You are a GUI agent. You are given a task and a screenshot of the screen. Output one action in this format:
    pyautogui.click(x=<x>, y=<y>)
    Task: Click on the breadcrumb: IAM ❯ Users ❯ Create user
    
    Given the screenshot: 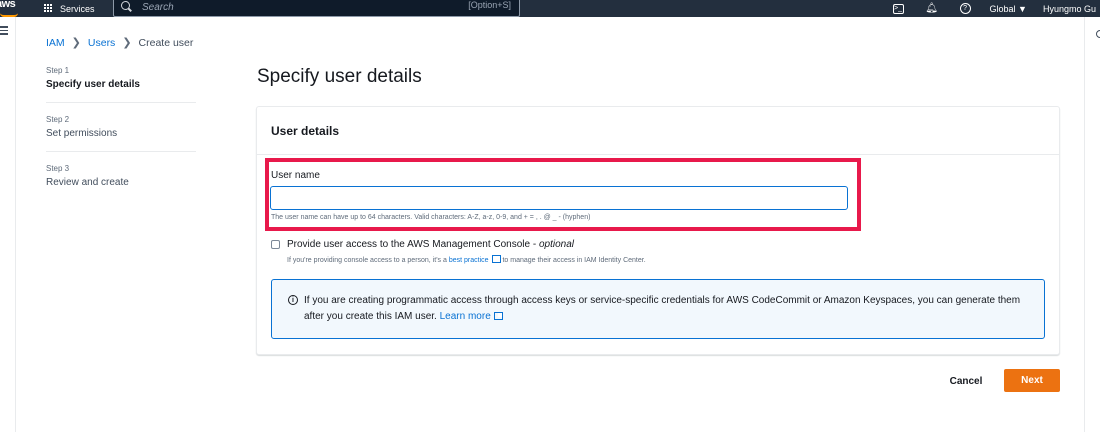 What is the action you would take?
    pyautogui.click(x=120, y=43)
    